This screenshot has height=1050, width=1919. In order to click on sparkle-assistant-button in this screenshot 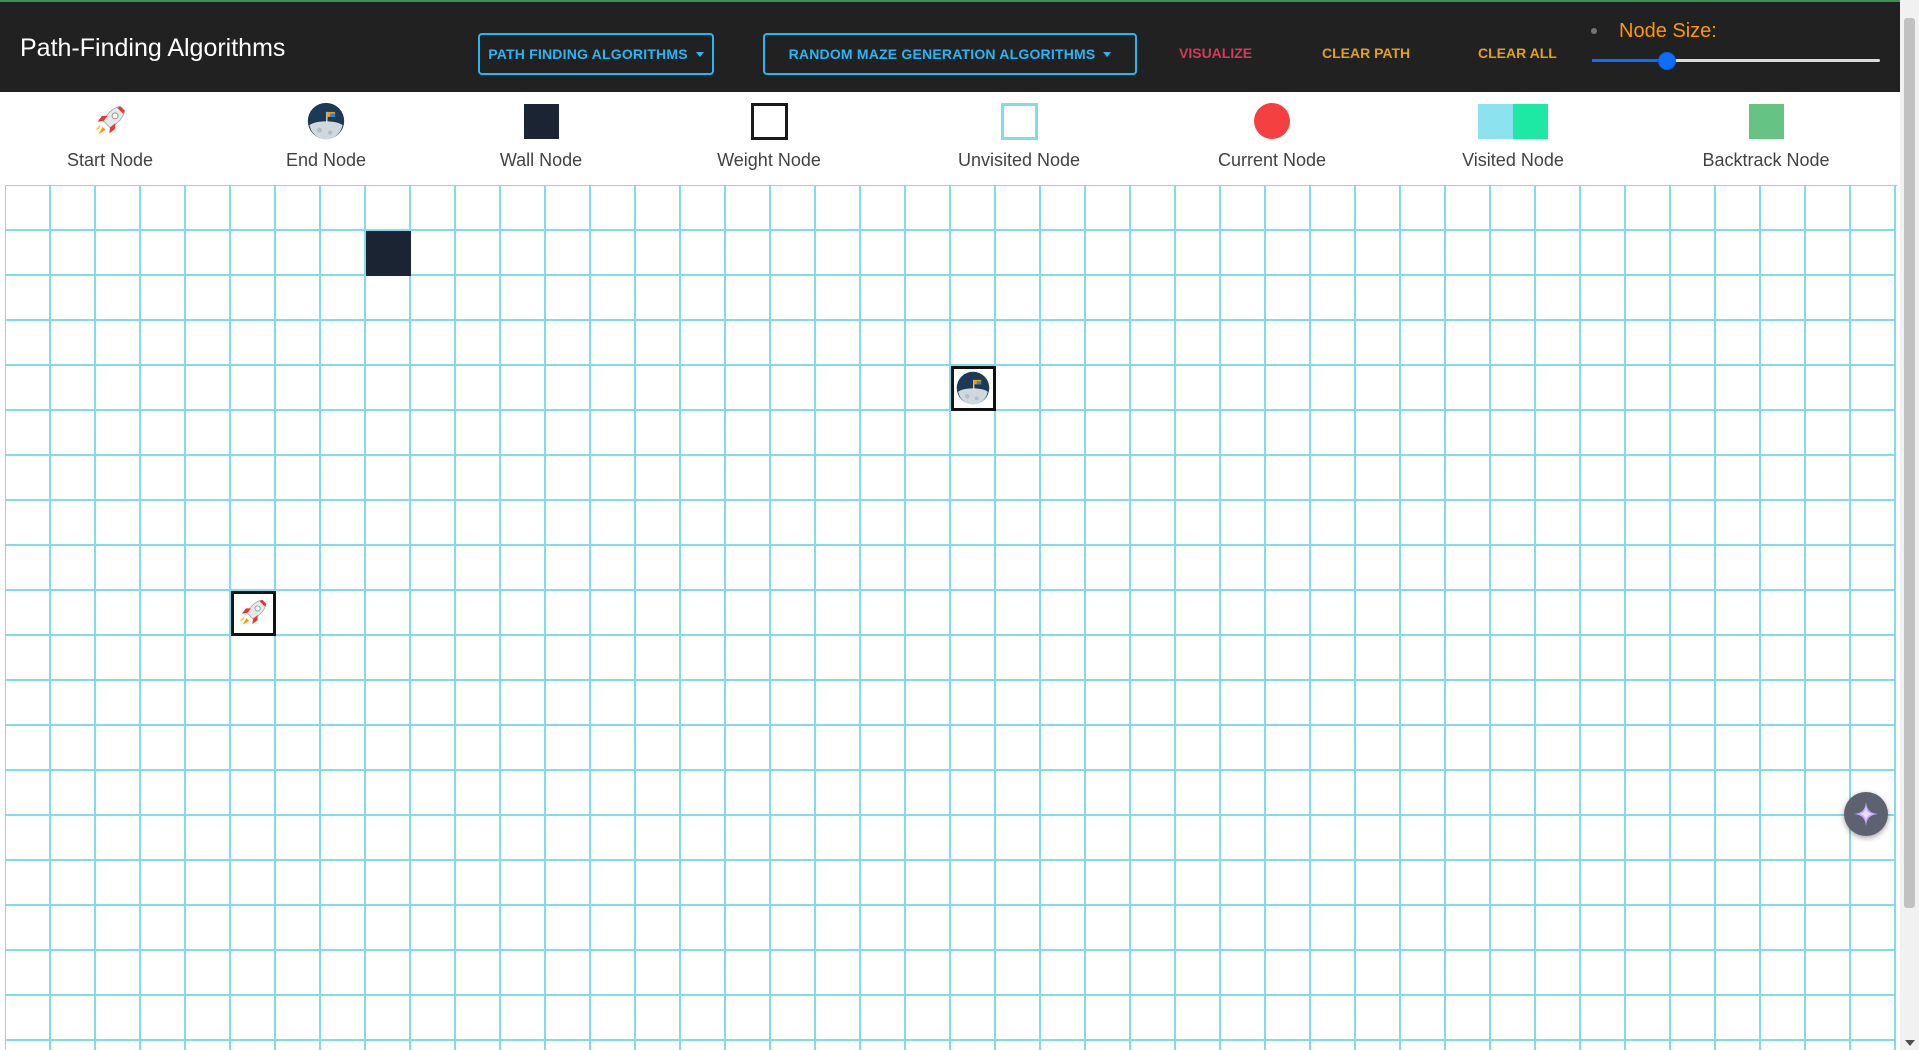, I will do `click(1866, 814)`.